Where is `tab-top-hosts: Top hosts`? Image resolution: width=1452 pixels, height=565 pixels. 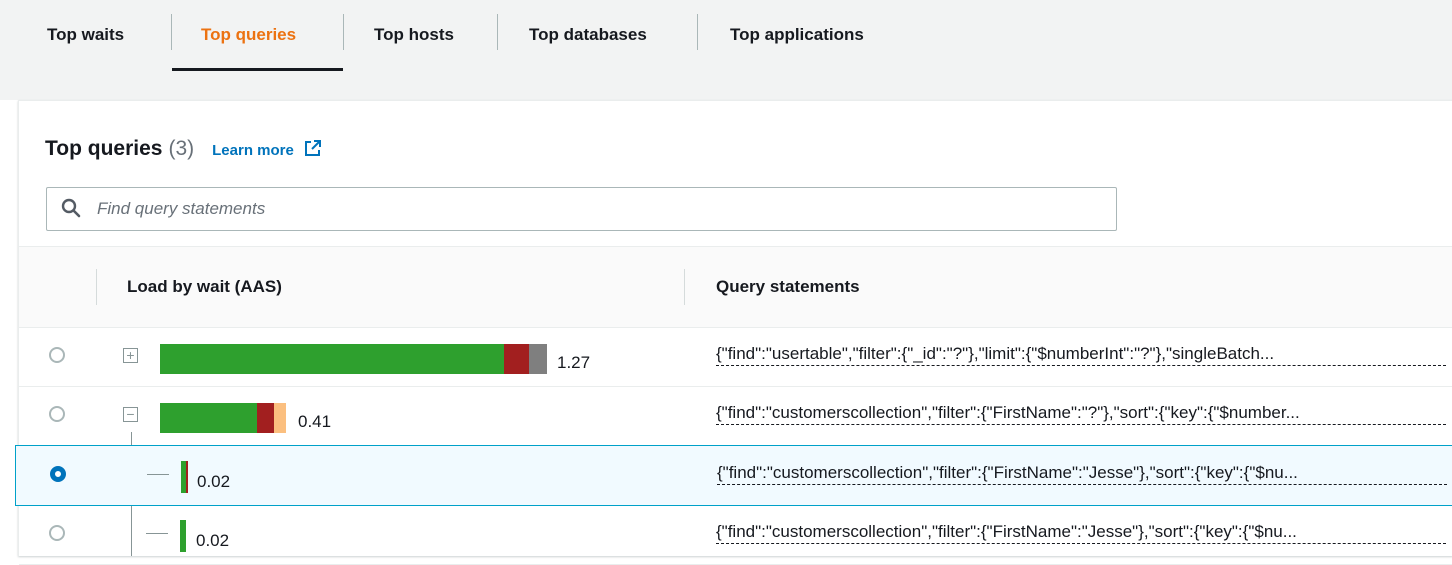 tab-top-hosts: Top hosts is located at coordinates (414, 35).